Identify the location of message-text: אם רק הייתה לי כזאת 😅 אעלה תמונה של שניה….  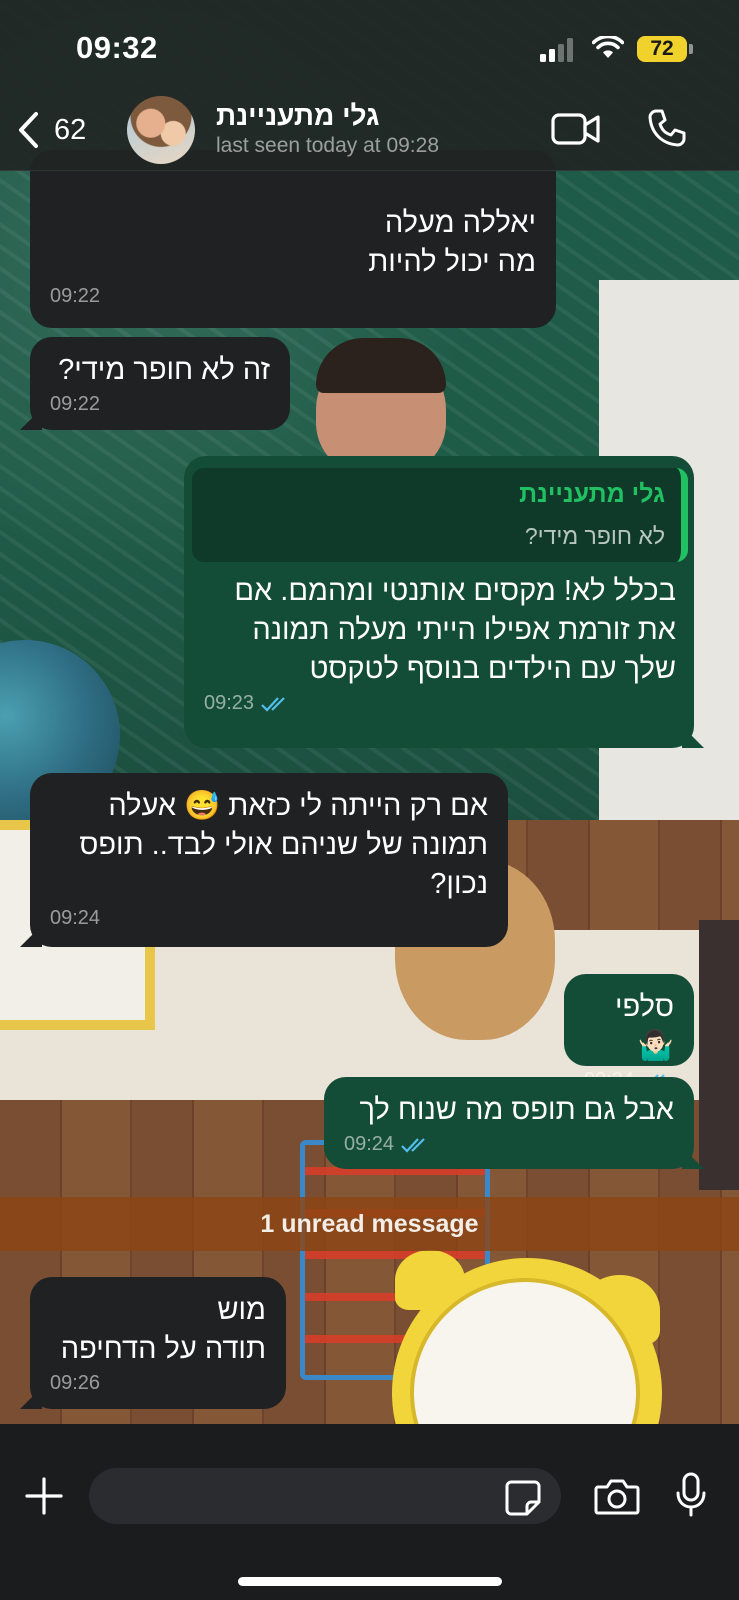
(283, 845).